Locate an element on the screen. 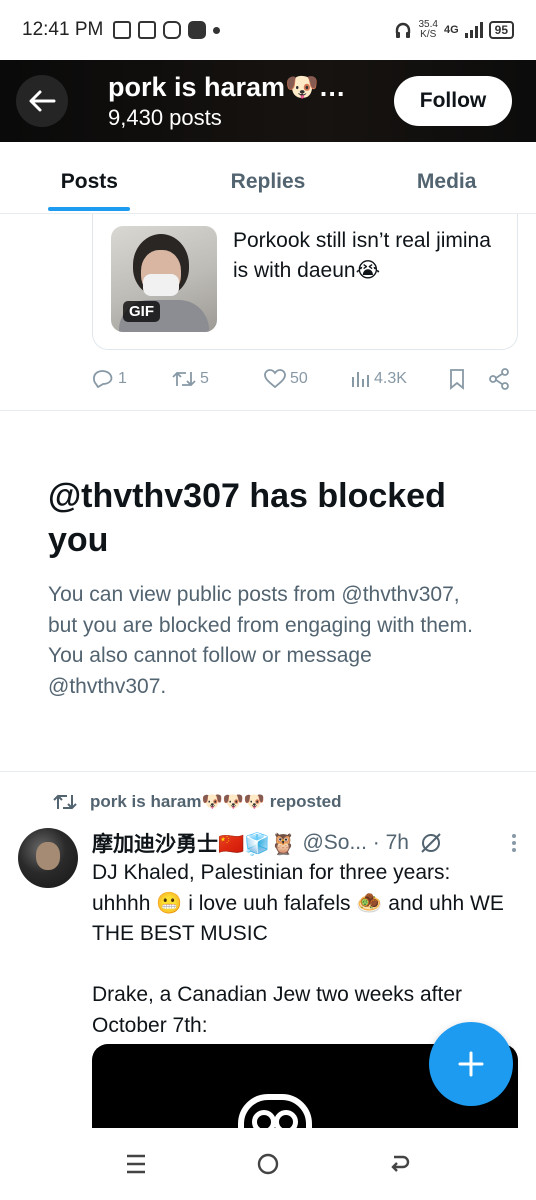  tab-replies-label: Replies is located at coordinates (268, 181).